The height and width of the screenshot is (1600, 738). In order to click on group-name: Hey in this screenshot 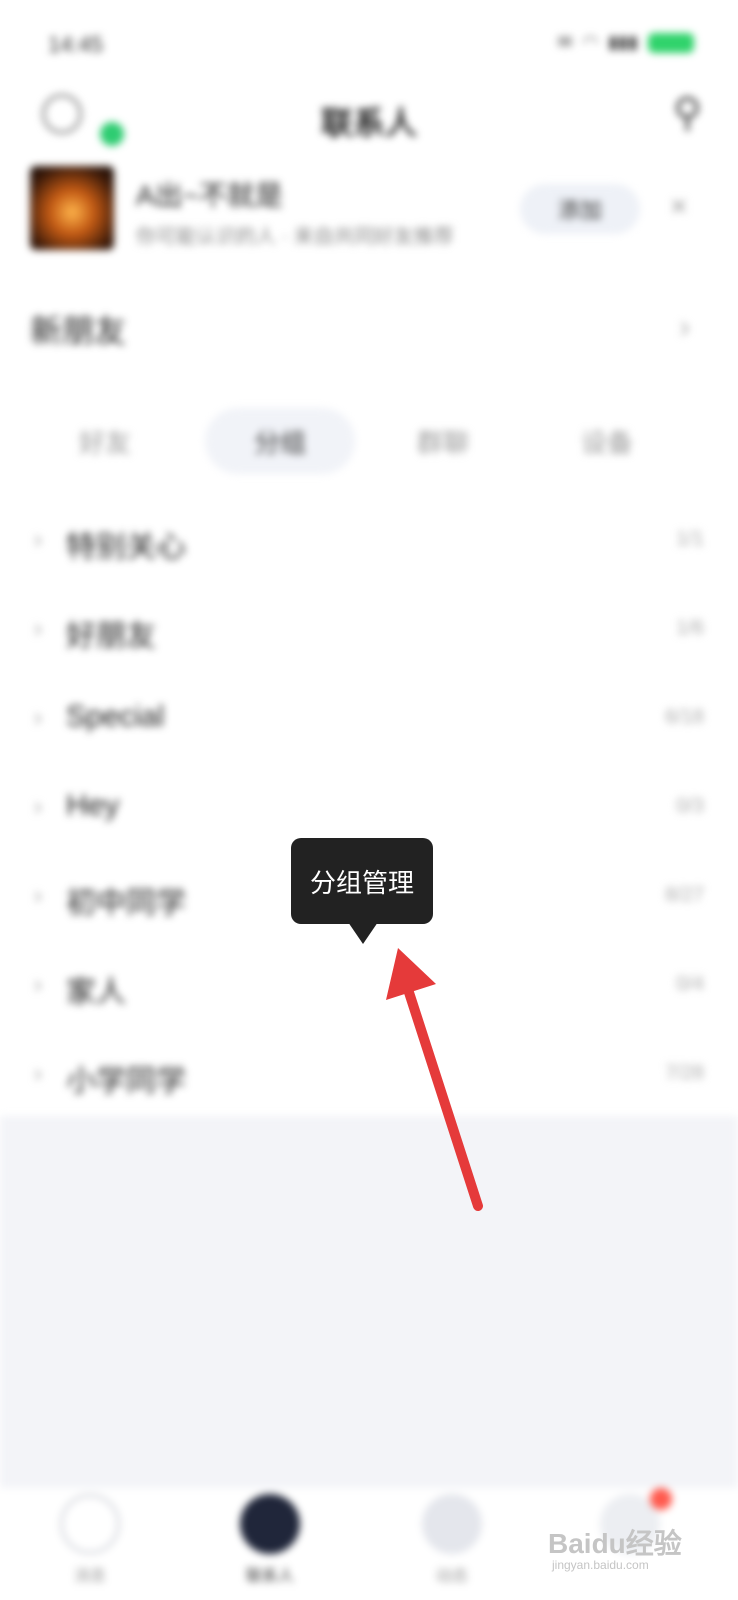, I will do `click(93, 805)`.